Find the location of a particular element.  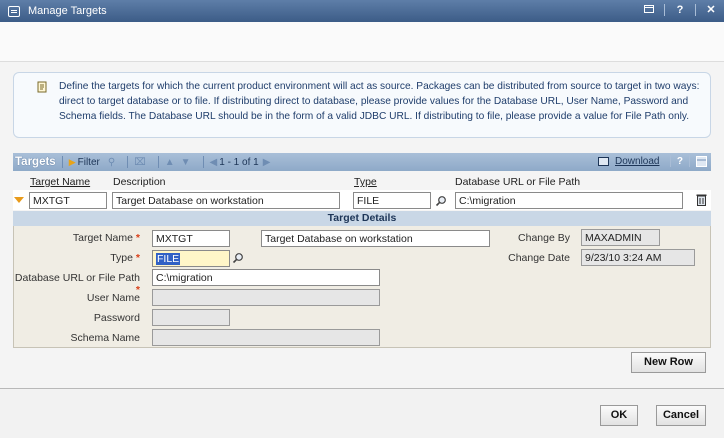

description-field: Target Database on workstation is located at coordinates (375, 238).